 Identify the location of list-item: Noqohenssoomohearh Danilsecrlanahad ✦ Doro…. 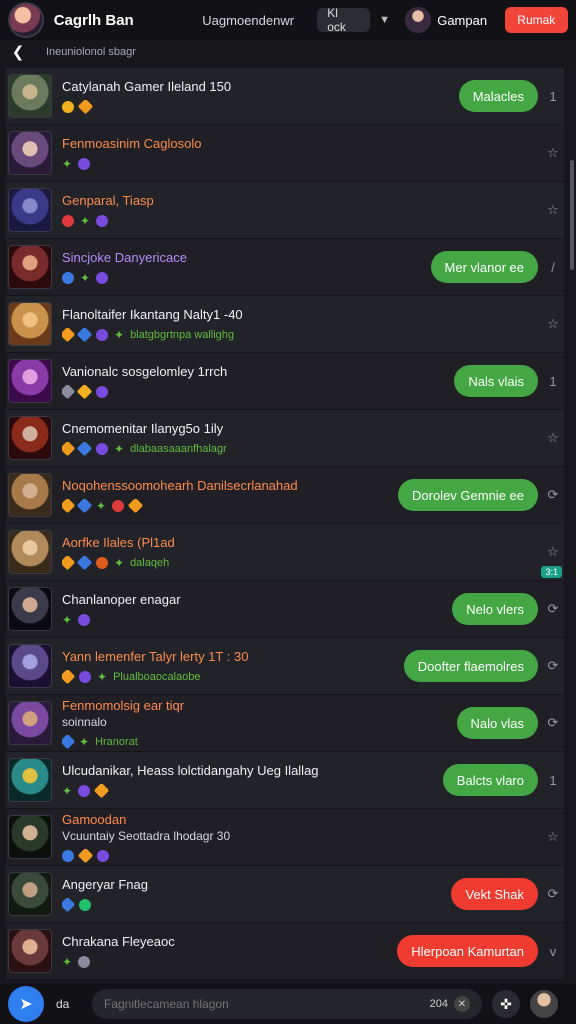
(285, 495).